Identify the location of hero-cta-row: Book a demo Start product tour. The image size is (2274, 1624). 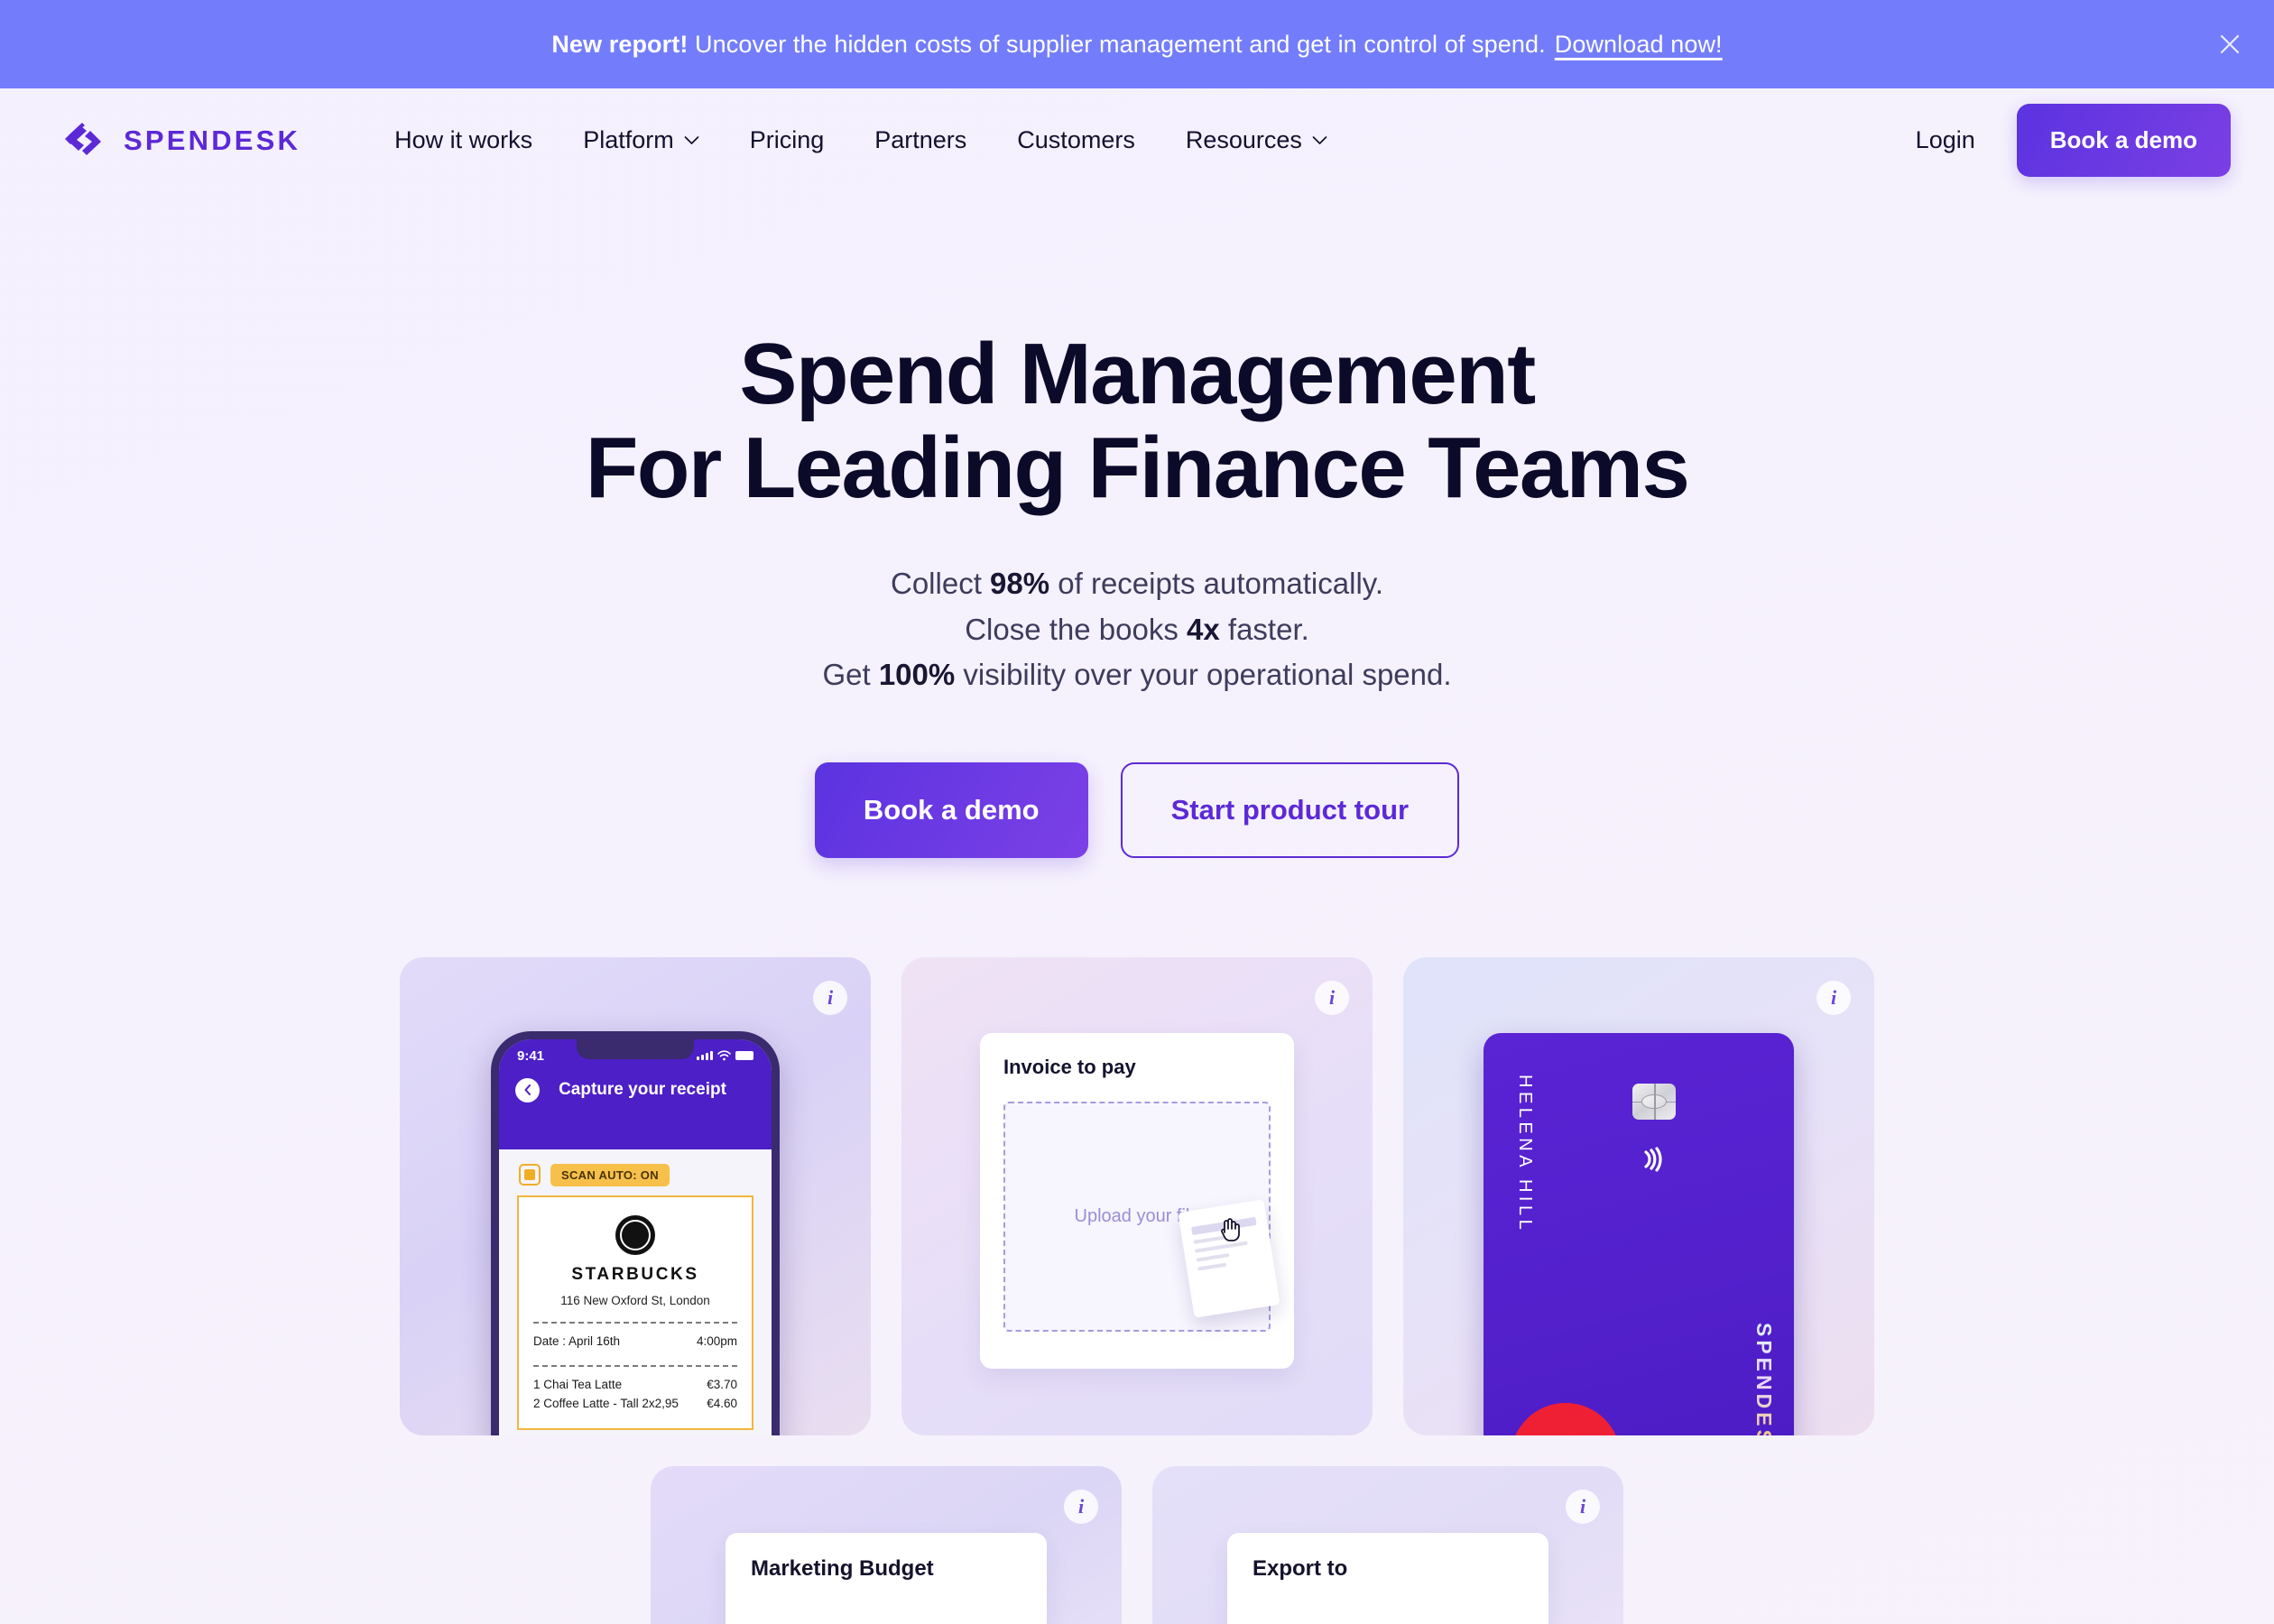
(1137, 810).